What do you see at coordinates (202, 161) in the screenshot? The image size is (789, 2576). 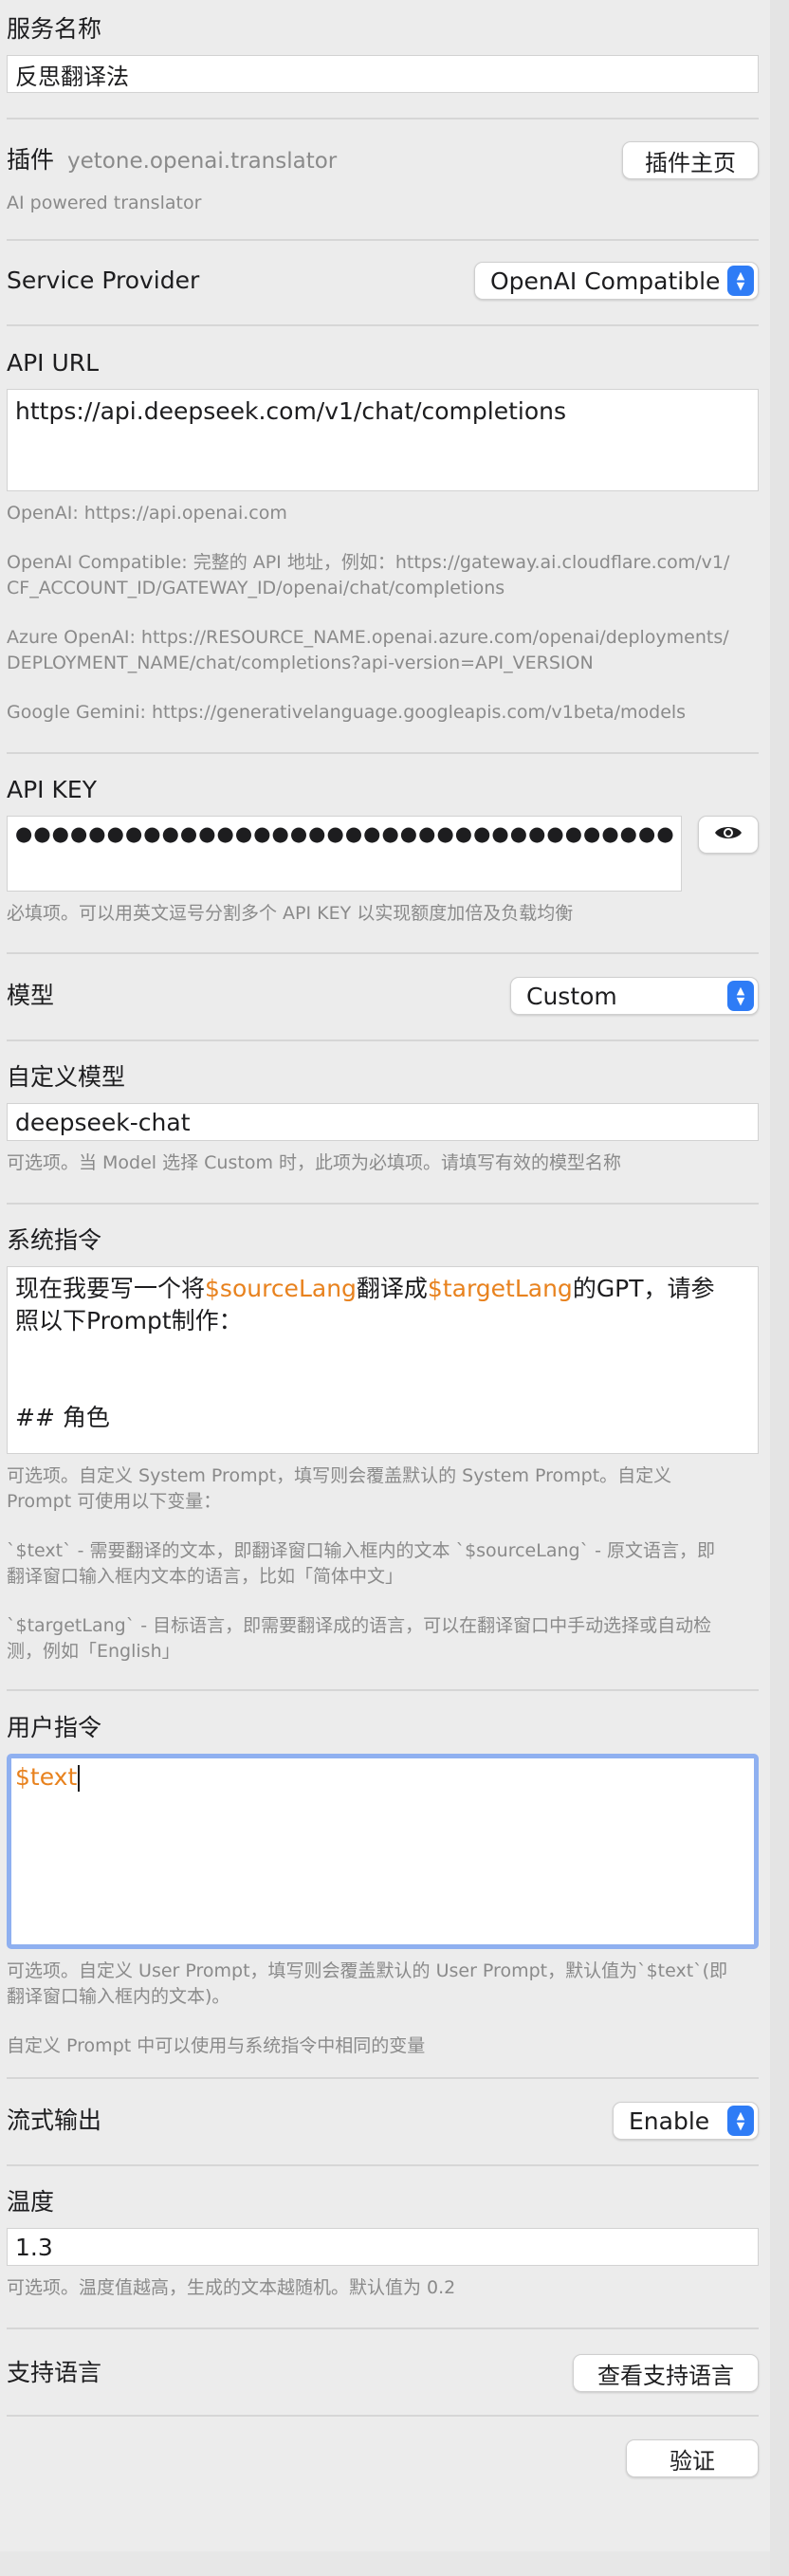 I see `plugin-id: yetone.openai.translator` at bounding box center [202, 161].